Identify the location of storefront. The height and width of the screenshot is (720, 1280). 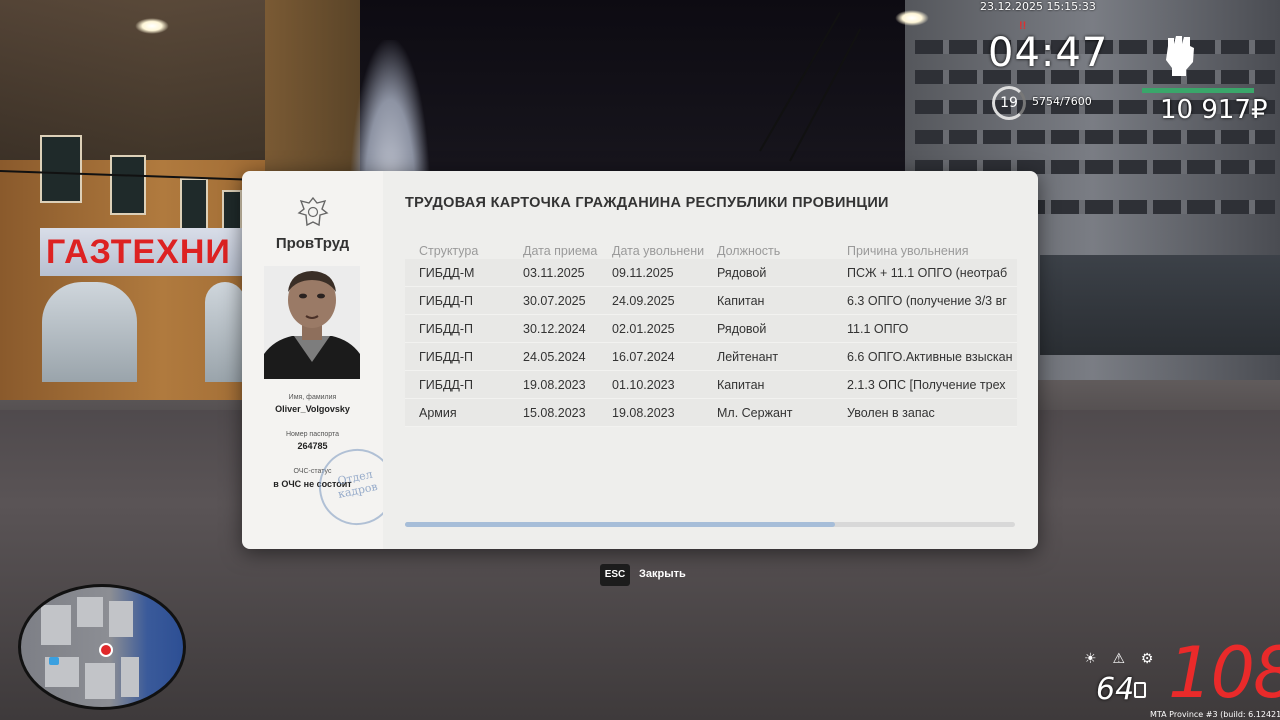
(1160, 305).